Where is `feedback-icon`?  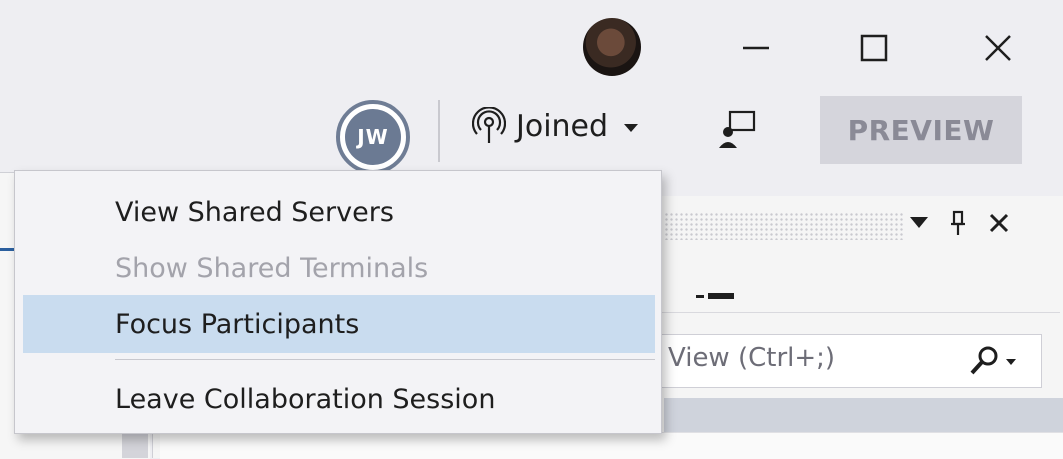
feedback-icon is located at coordinates (737, 129).